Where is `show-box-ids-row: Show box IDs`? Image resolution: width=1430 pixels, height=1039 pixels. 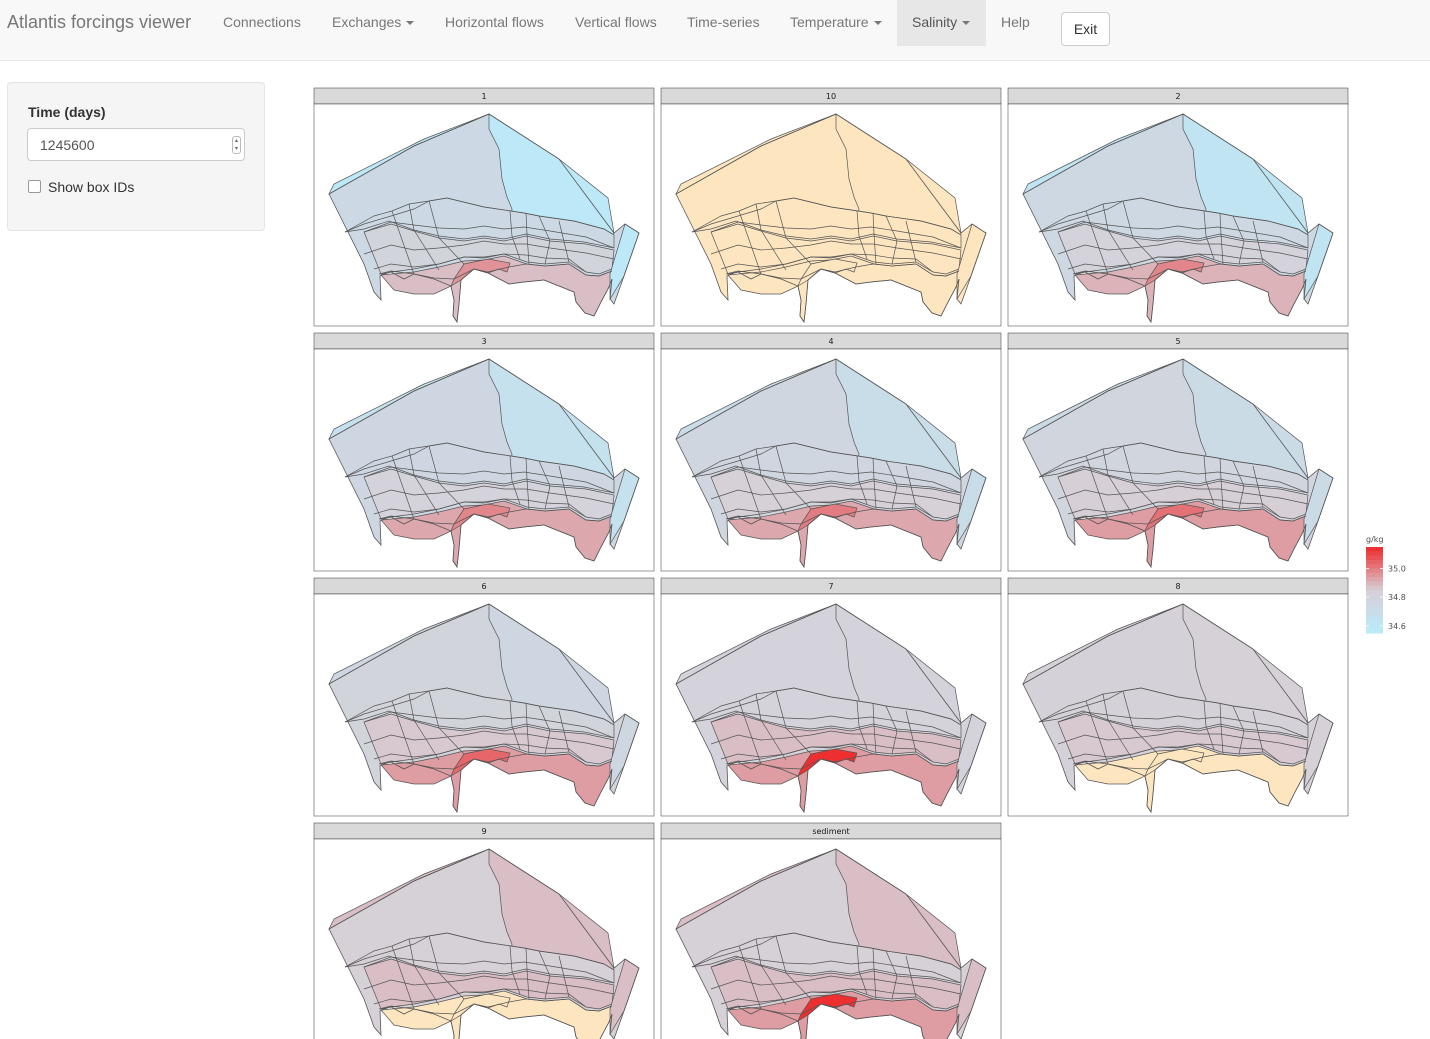
show-box-ids-row: Show box IDs is located at coordinates (81, 187).